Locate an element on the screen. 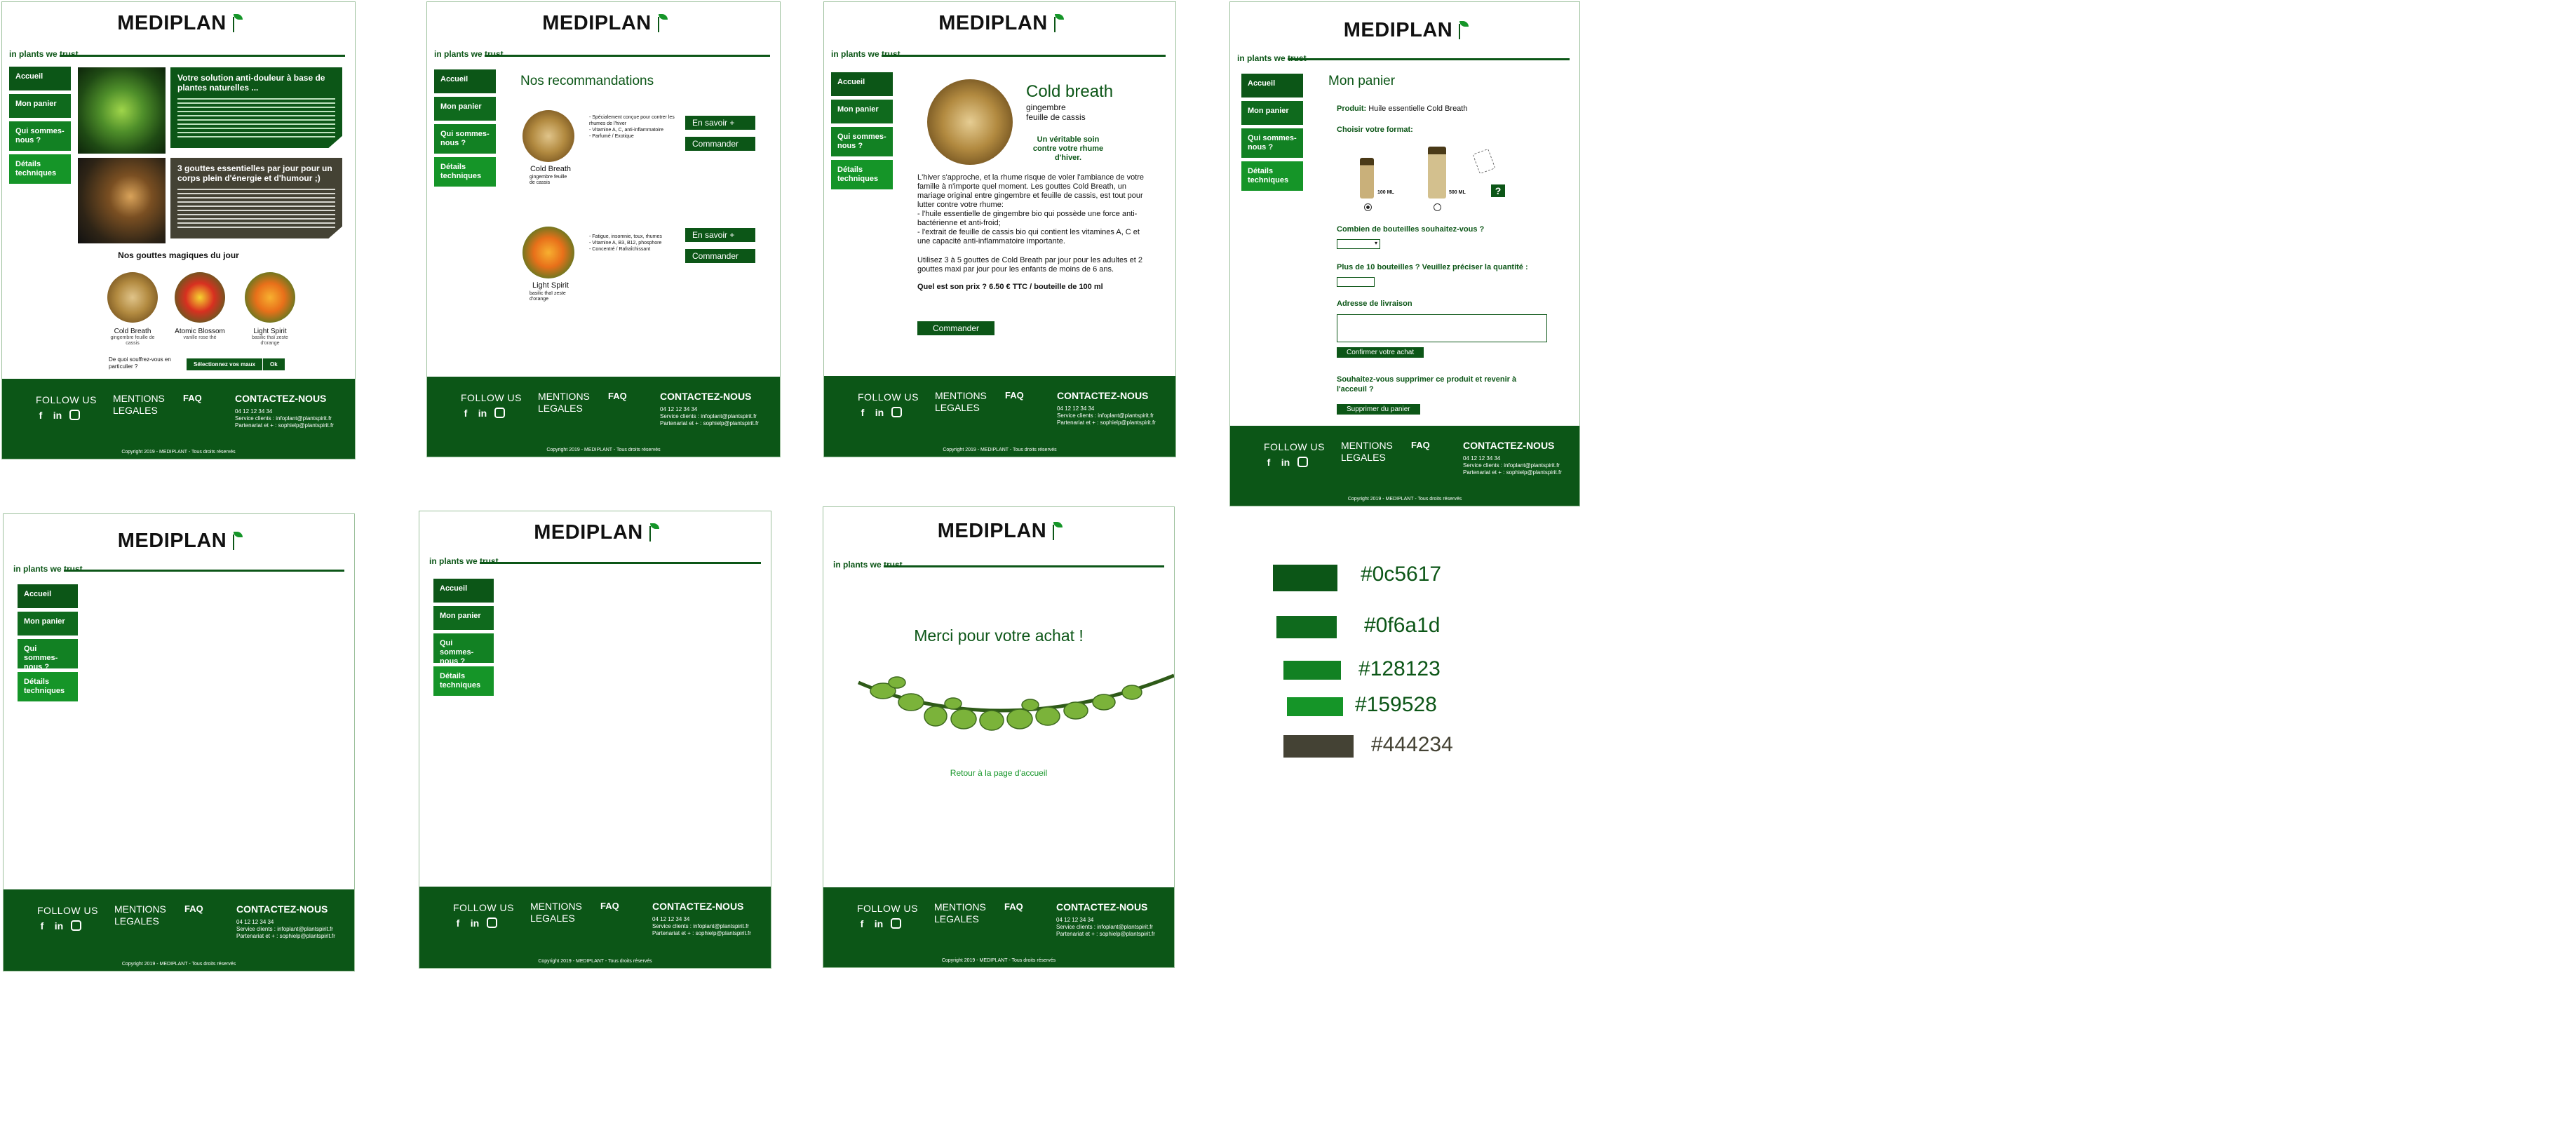  address-input is located at coordinates (1442, 328).